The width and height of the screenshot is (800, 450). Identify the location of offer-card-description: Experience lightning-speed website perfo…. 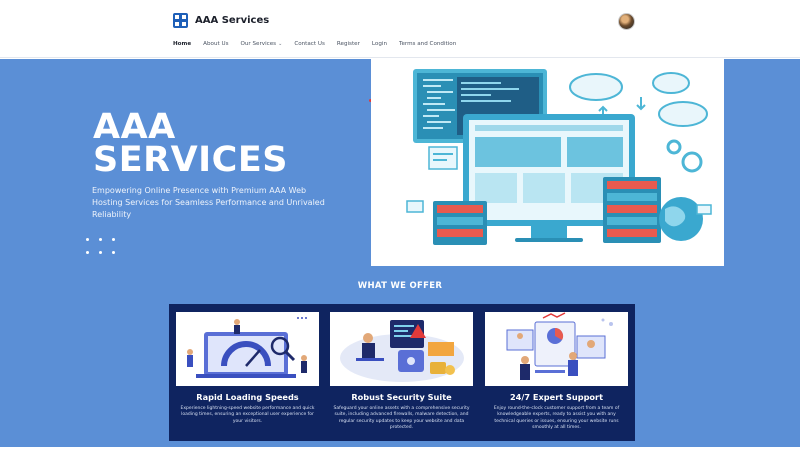
(247, 415).